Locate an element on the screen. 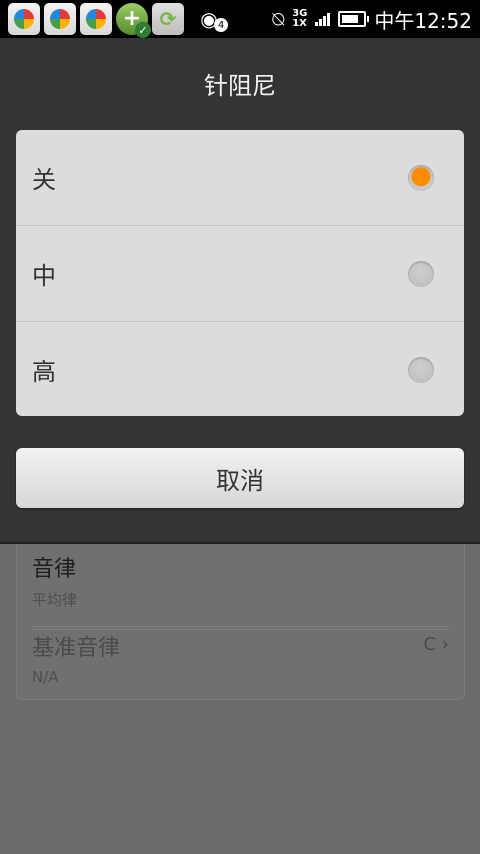  option-high: 高 is located at coordinates (240, 369).